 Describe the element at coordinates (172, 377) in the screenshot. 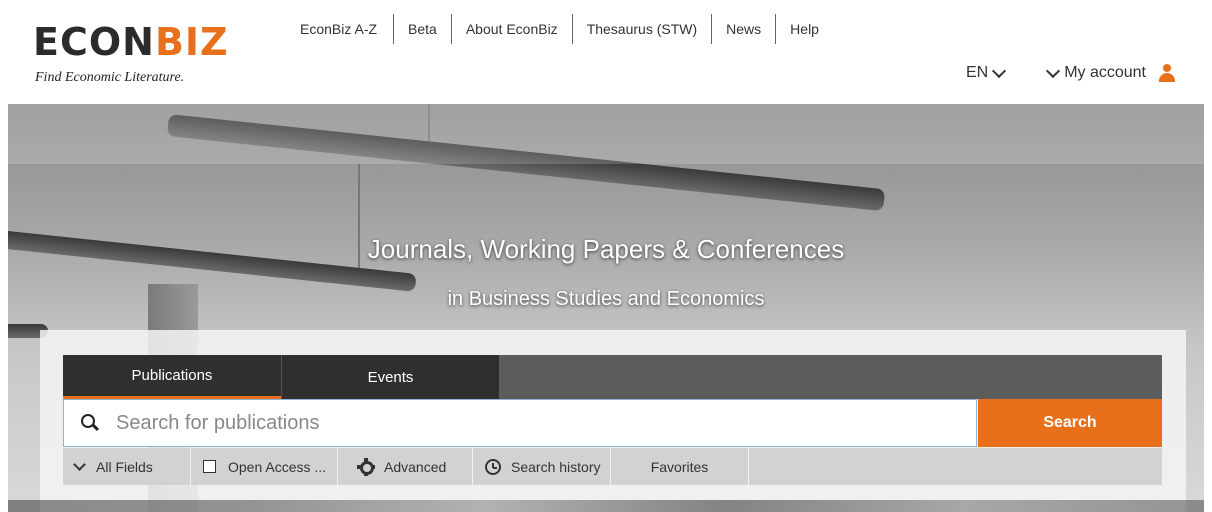

I see `tab-publications: Publications` at that location.